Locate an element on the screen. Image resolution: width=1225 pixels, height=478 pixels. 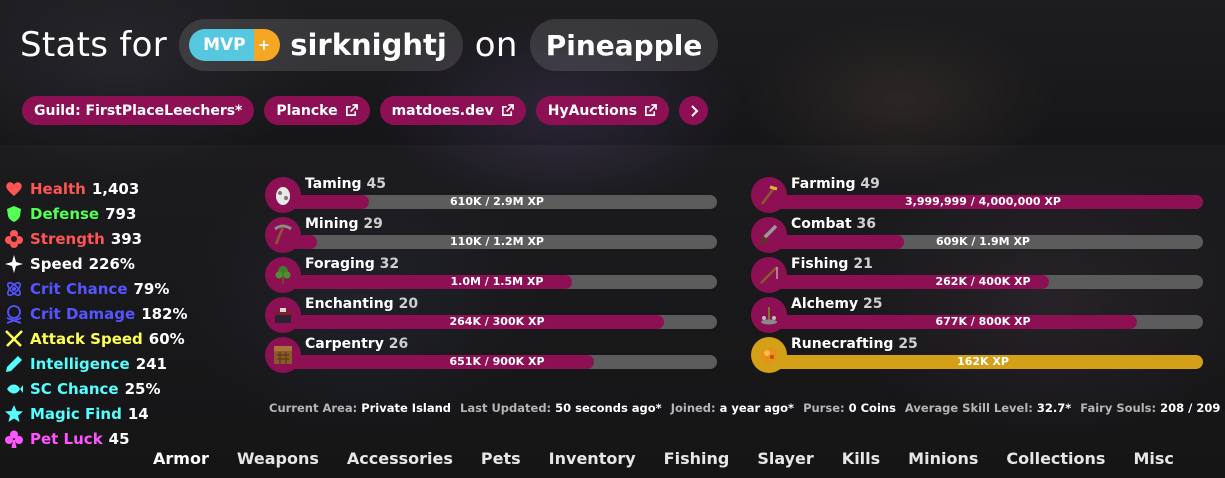
info-item: Joined: a year ago* is located at coordinates (732, 408).